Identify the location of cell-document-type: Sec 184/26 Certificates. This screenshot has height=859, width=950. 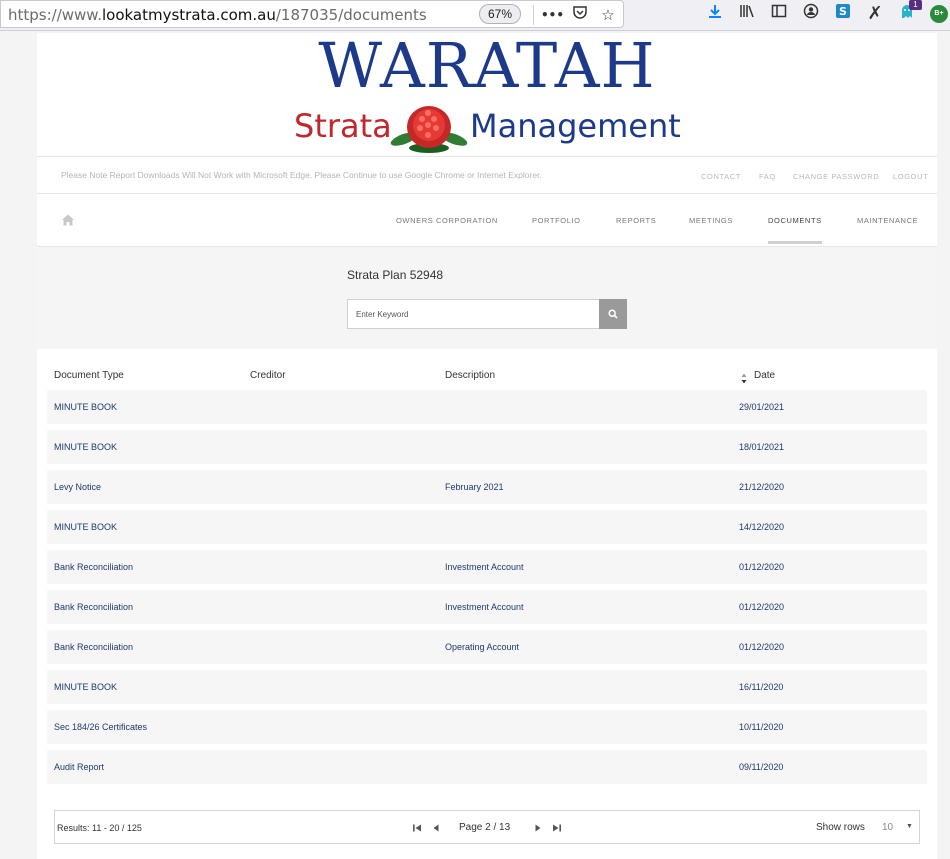
(100, 727).